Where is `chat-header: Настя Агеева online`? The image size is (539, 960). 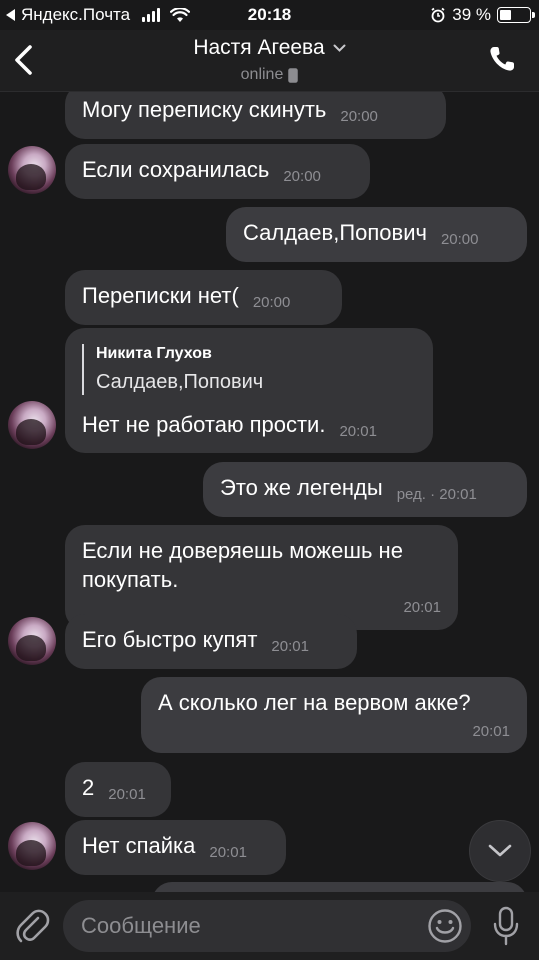 chat-header: Настя Агеева online is located at coordinates (269, 61).